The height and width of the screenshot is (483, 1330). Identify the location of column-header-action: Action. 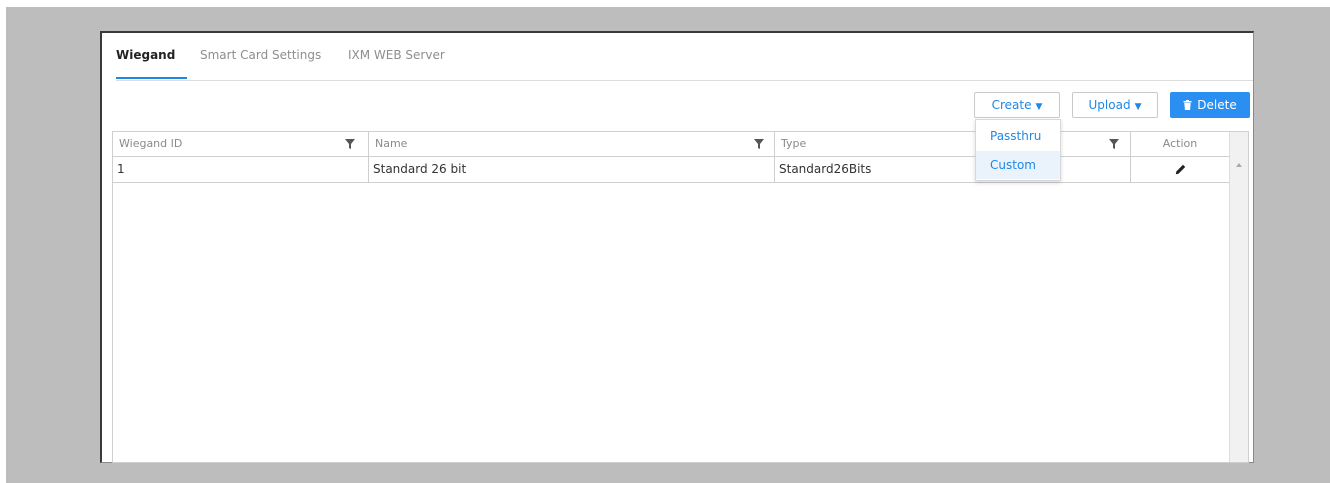
(1180, 144).